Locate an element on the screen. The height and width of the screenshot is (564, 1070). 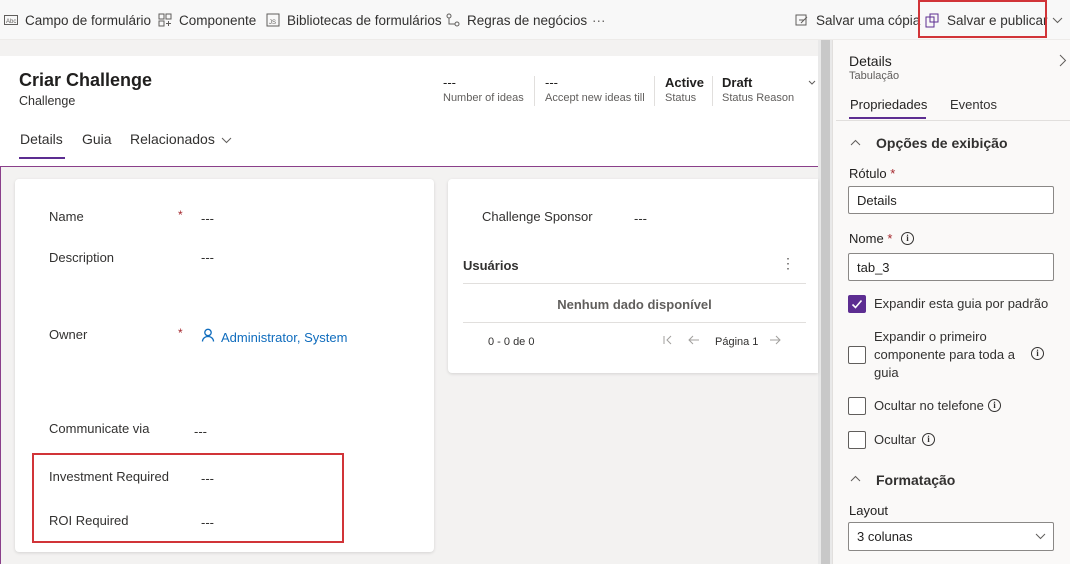
investment-roi-highlight is located at coordinates (188, 498).